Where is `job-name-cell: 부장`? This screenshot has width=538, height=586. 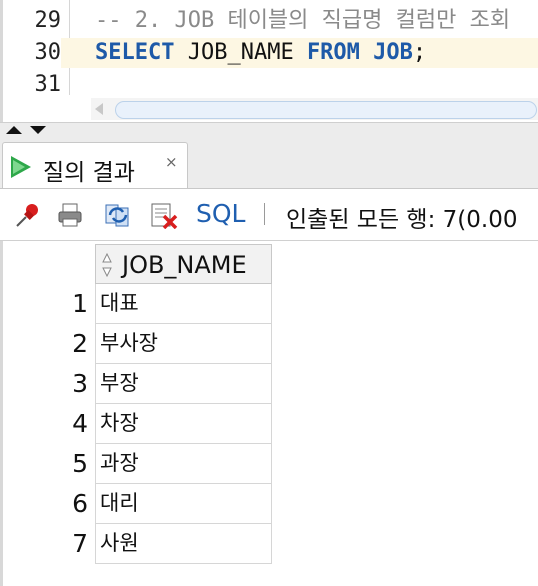
job-name-cell: 부장 is located at coordinates (183, 384).